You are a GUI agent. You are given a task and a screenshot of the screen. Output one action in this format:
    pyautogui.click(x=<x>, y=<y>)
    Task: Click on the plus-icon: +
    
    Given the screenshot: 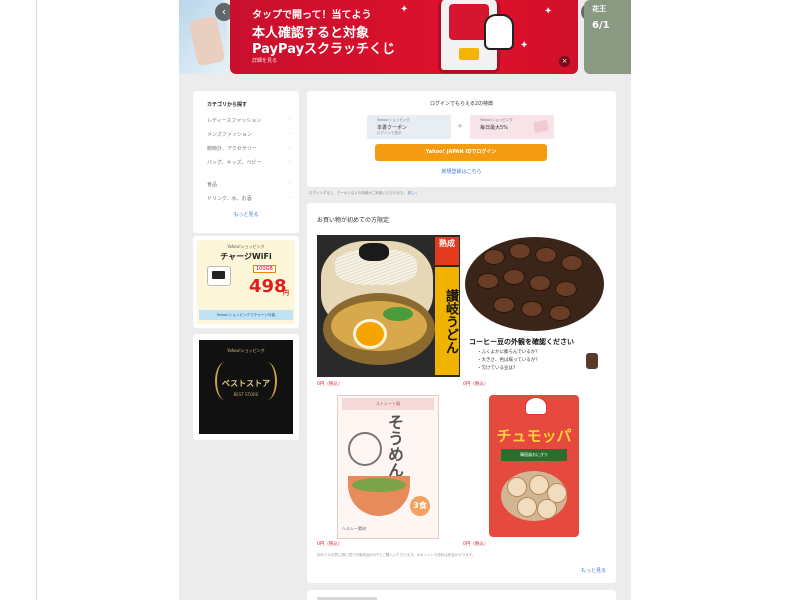 What is the action you would take?
    pyautogui.click(x=460, y=126)
    